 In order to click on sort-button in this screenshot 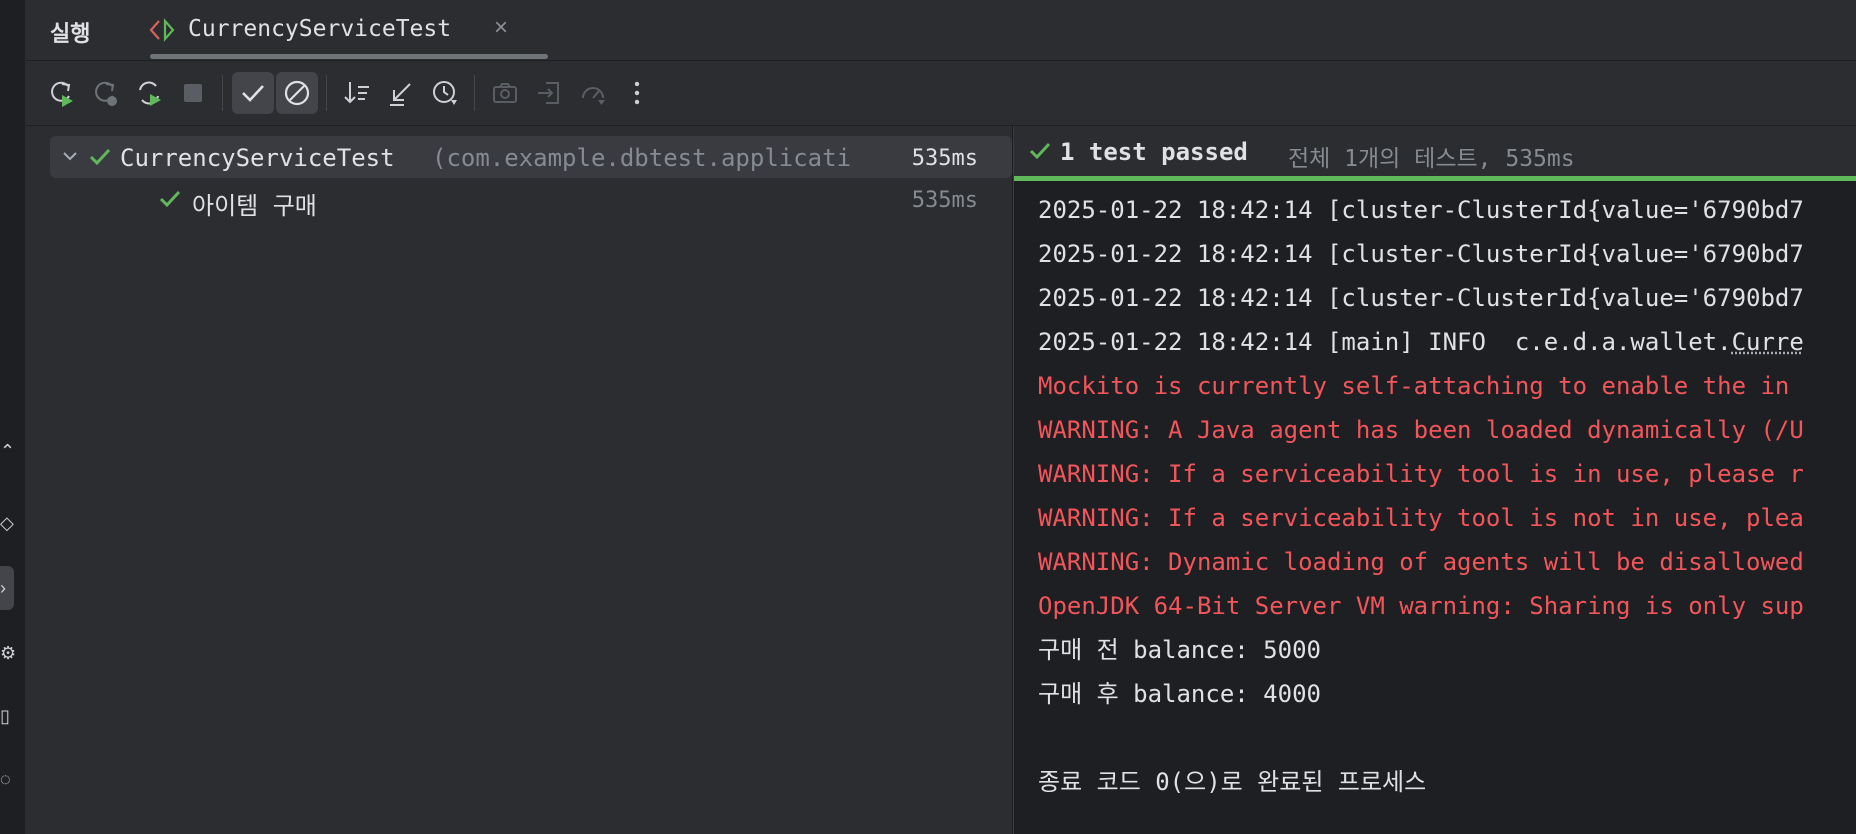, I will do `click(357, 93)`.